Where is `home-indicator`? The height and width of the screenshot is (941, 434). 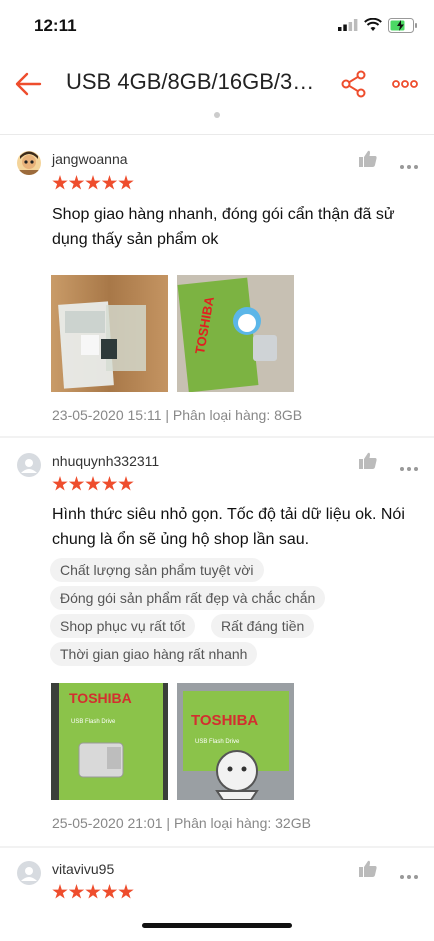 home-indicator is located at coordinates (217, 925).